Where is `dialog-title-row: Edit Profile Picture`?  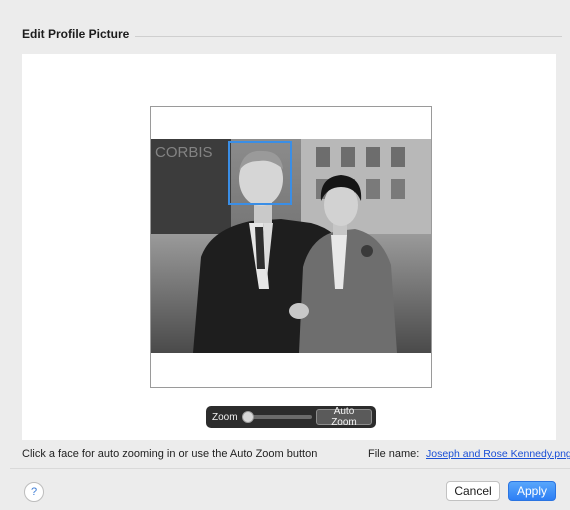
dialog-title-row: Edit Profile Picture is located at coordinates (292, 34).